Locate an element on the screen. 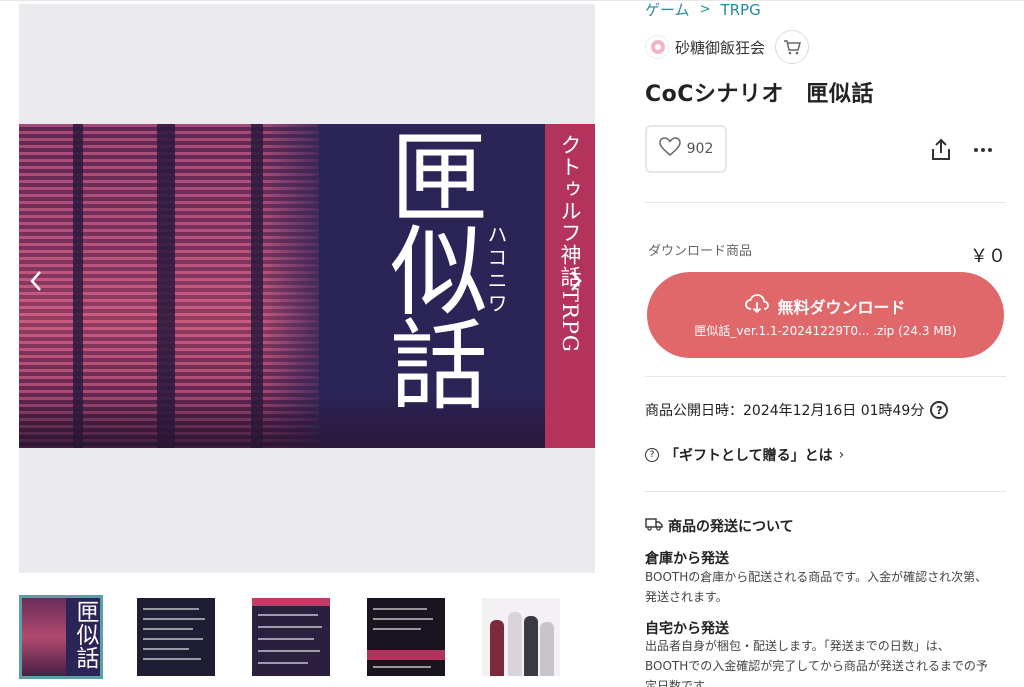 This screenshot has height=687, width=1024. price: ￥０ is located at coordinates (988, 256).